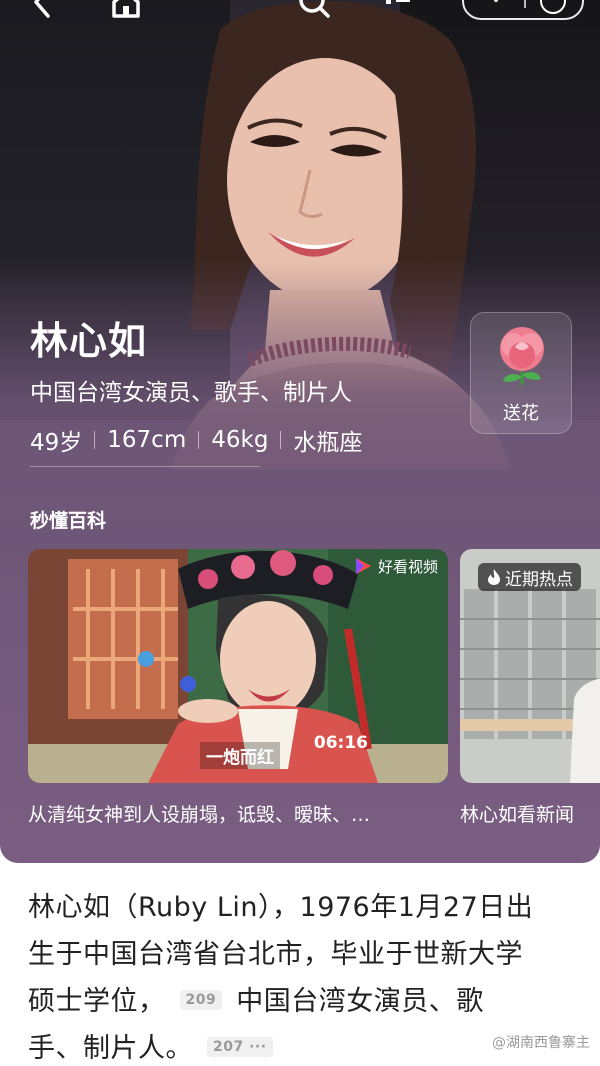  What do you see at coordinates (68, 521) in the screenshot?
I see `section-title: 秒懂百科` at bounding box center [68, 521].